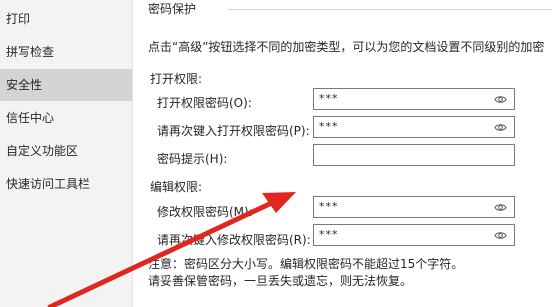 The width and height of the screenshot is (552, 307). I want to click on sidebar-item-spell-check: 拼写检查, so click(66, 52).